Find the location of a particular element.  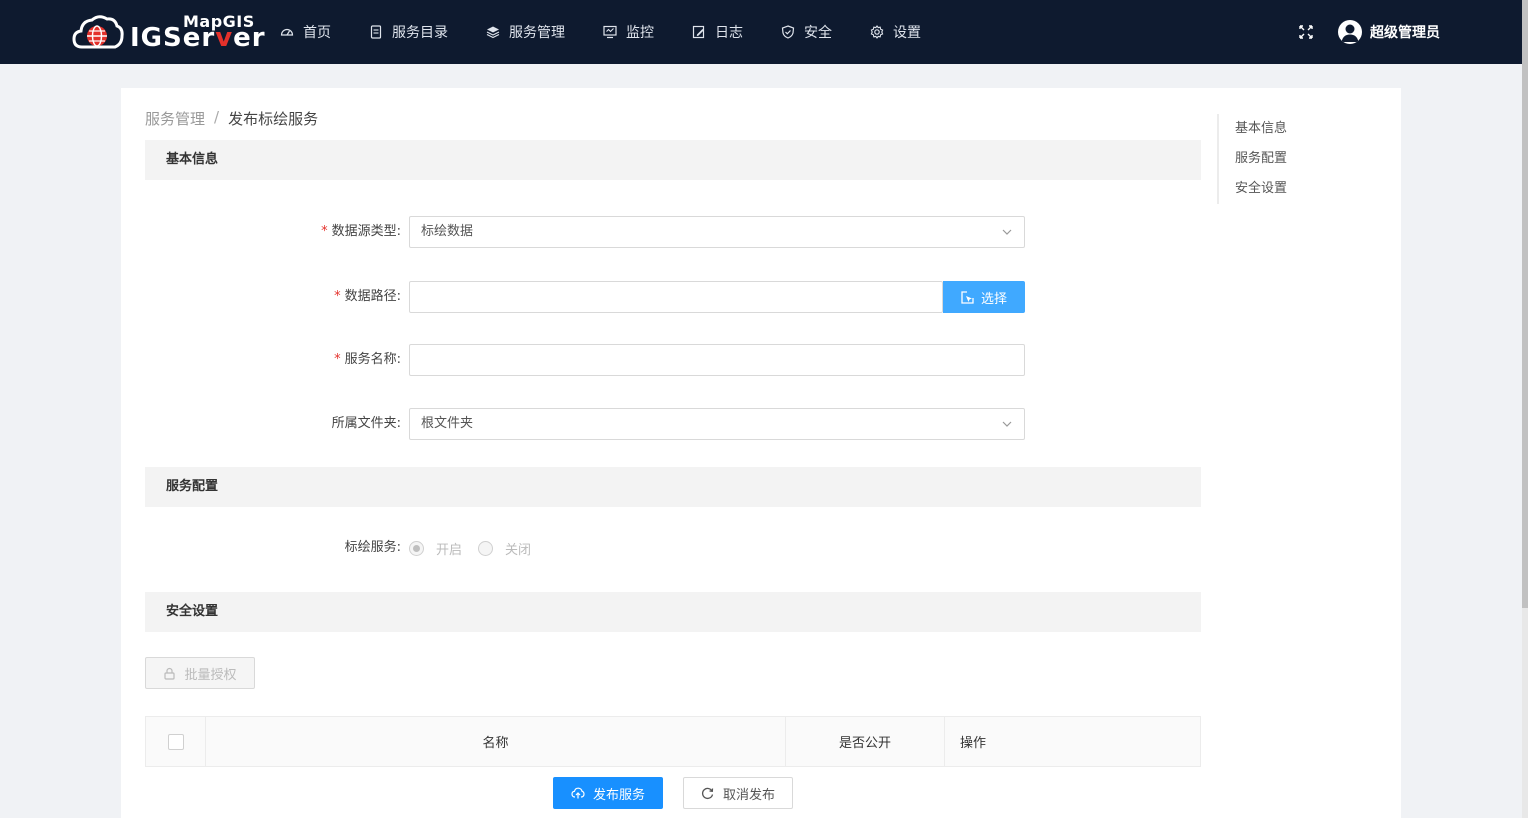

nav-home-label: 首页 is located at coordinates (317, 33).